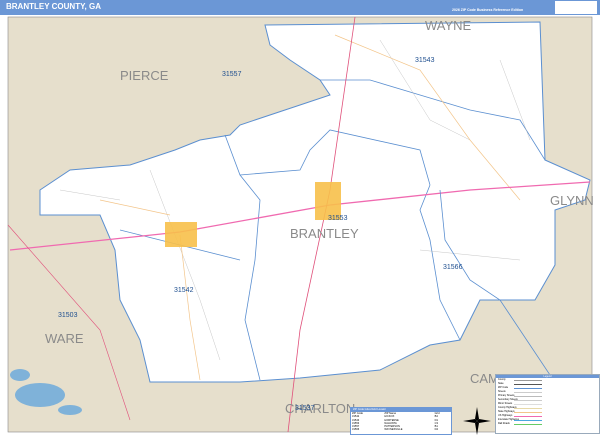 The image size is (600, 435). Describe the element at coordinates (338, 218) in the screenshot. I see `zip-label: 31553` at that location.